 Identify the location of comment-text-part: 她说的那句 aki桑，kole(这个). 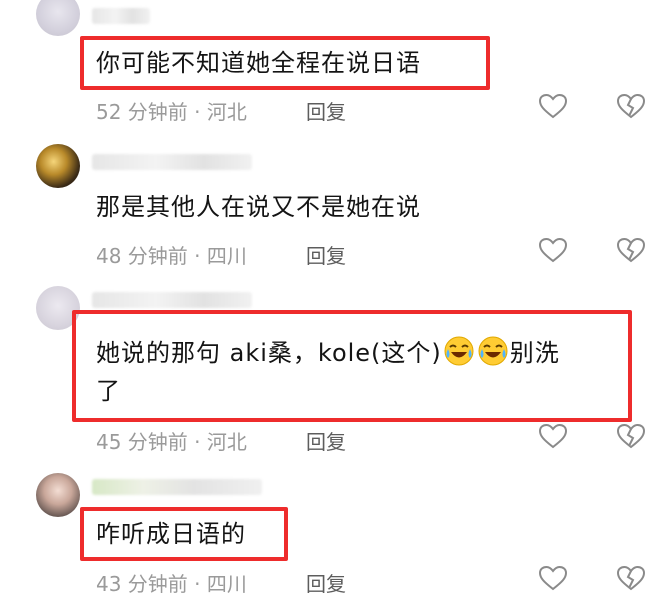
(269, 353).